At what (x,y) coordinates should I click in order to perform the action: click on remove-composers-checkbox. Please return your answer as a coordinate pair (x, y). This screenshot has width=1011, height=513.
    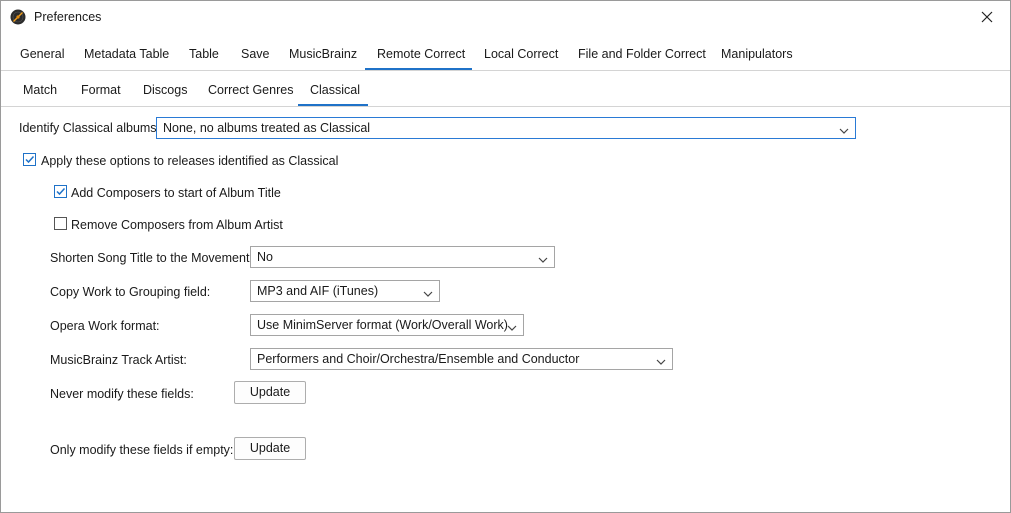
    Looking at the image, I should click on (60, 223).